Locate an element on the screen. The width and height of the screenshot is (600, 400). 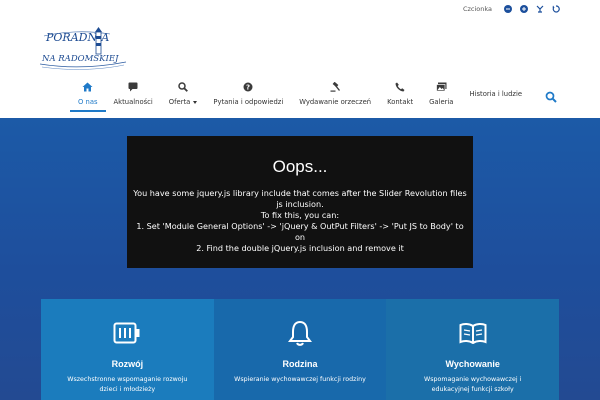
battery-icon is located at coordinates (127, 333).